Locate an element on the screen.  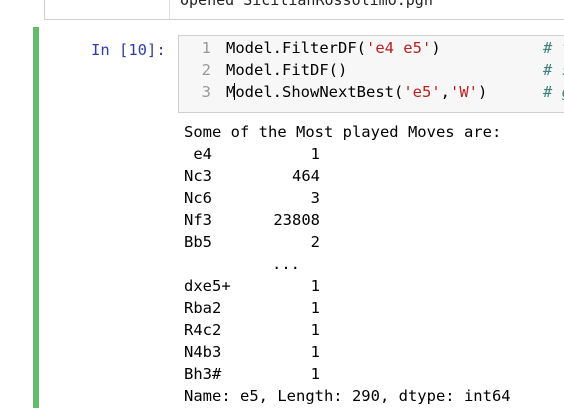
previous-output-text: Opened SicilianRossolimo.pgn is located at coordinates (306, 4).